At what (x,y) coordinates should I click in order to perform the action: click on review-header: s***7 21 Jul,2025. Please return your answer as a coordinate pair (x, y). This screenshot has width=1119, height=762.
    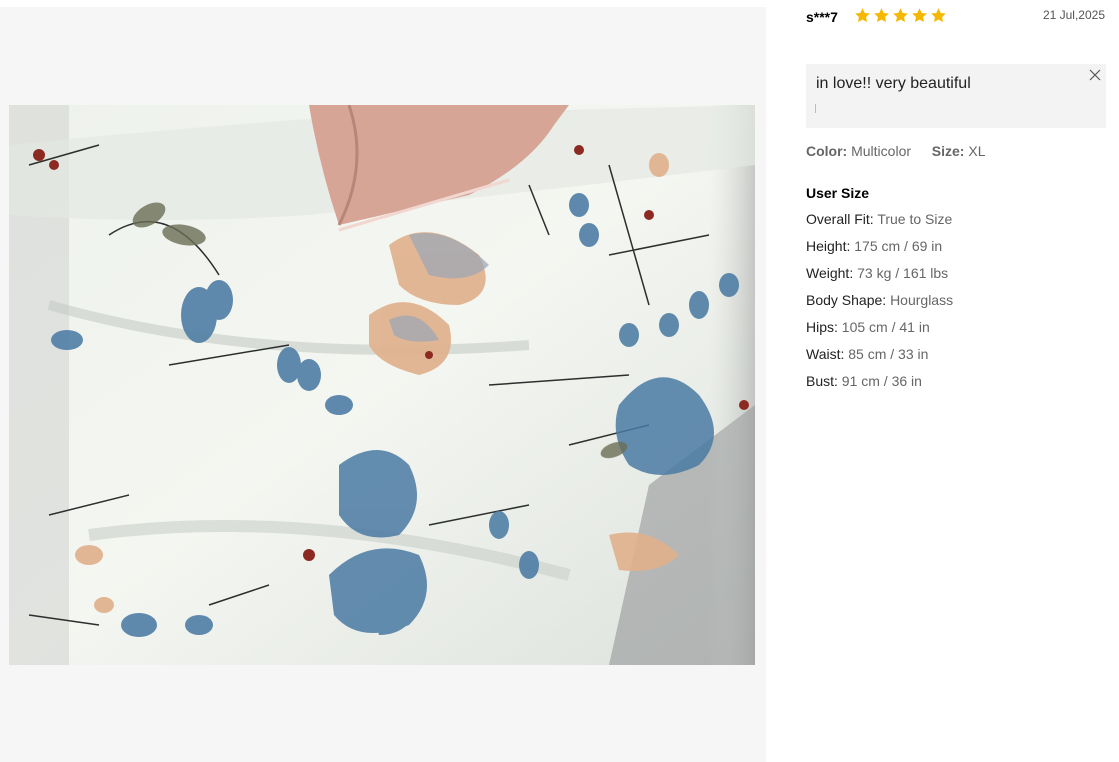
    Looking at the image, I should click on (956, 18).